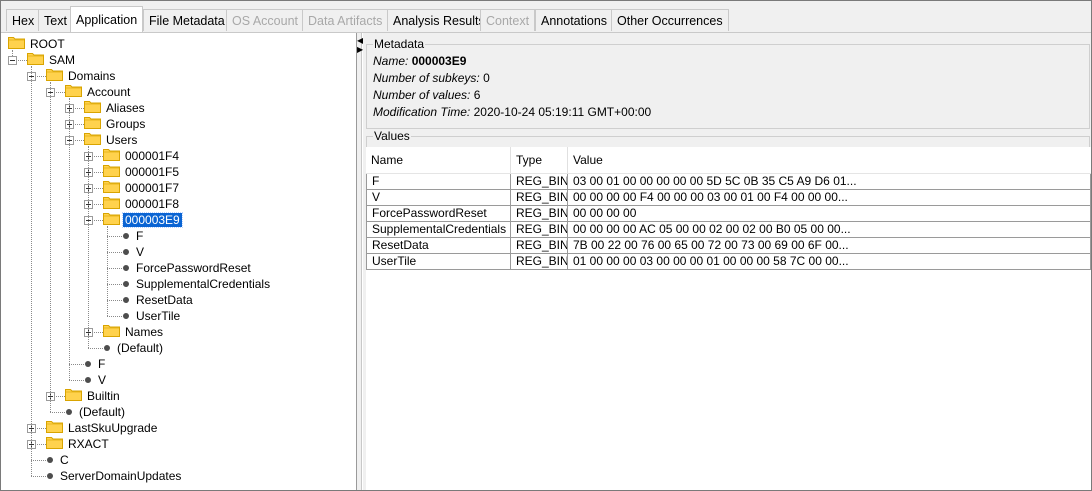 The height and width of the screenshot is (491, 1092). What do you see at coordinates (829, 214) in the screenshot?
I see `value-cell-value: 00 00 00 00` at bounding box center [829, 214].